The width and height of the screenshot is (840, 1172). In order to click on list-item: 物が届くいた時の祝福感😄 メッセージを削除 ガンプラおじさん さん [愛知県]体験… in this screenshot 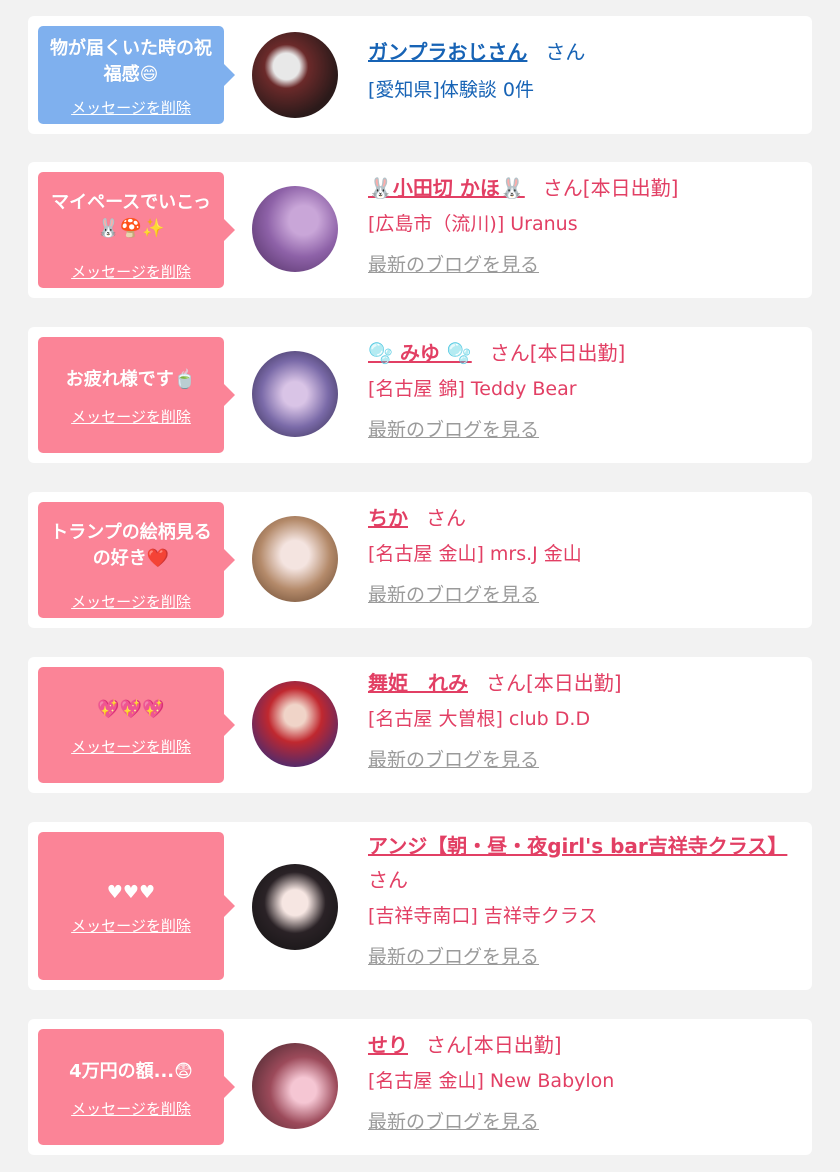, I will do `click(420, 75)`.